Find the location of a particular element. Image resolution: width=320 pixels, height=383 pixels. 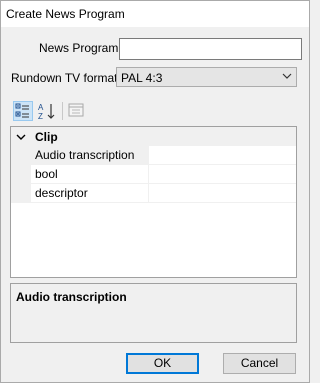

cancel-button: Cancel is located at coordinates (259, 363).